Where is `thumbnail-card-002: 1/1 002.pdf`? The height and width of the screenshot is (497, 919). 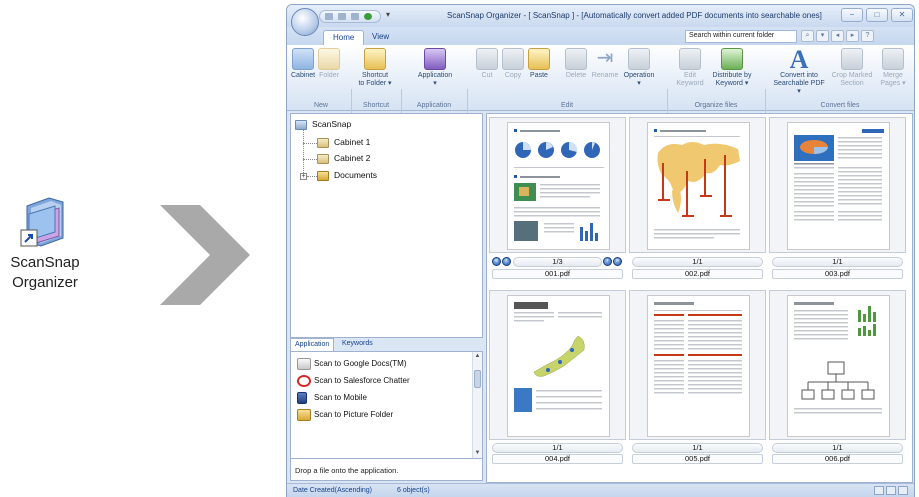
thumbnail-card-002: 1/1 002.pdf is located at coordinates (697, 203).